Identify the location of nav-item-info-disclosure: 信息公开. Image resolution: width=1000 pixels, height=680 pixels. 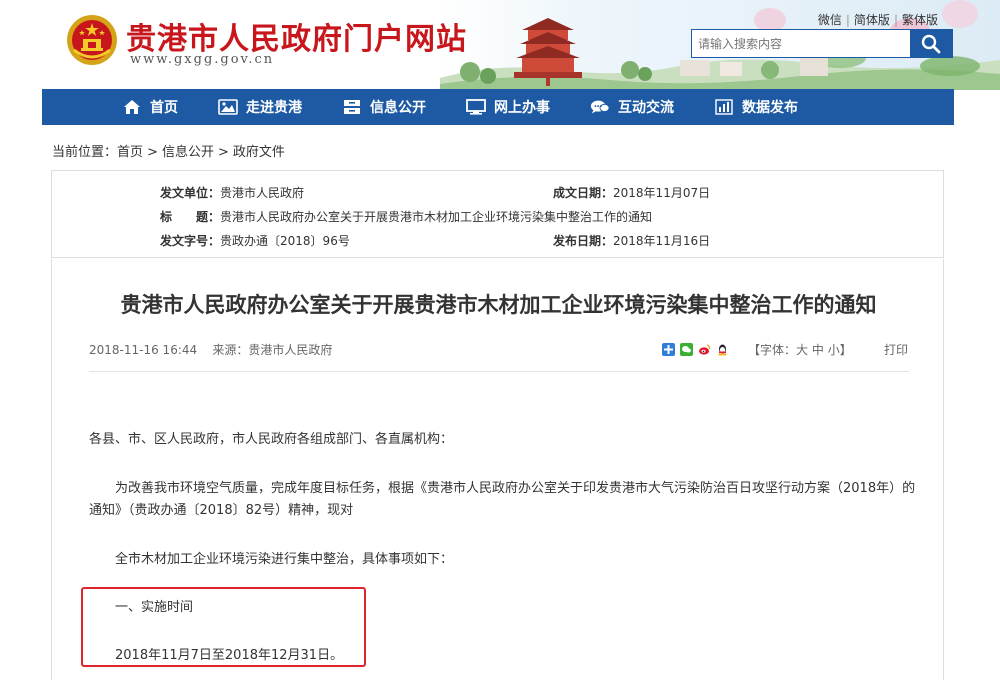
(384, 107).